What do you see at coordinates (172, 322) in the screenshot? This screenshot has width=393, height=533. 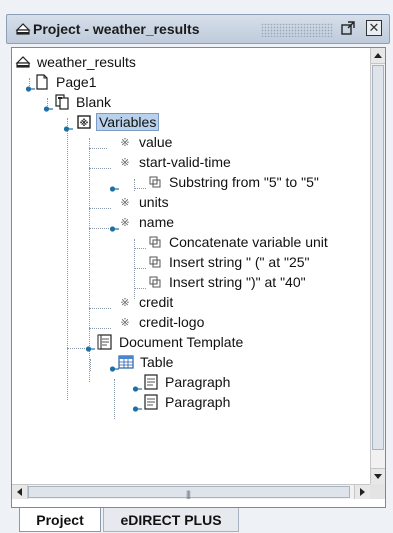 I see `tree-node-label: credit-logo` at bounding box center [172, 322].